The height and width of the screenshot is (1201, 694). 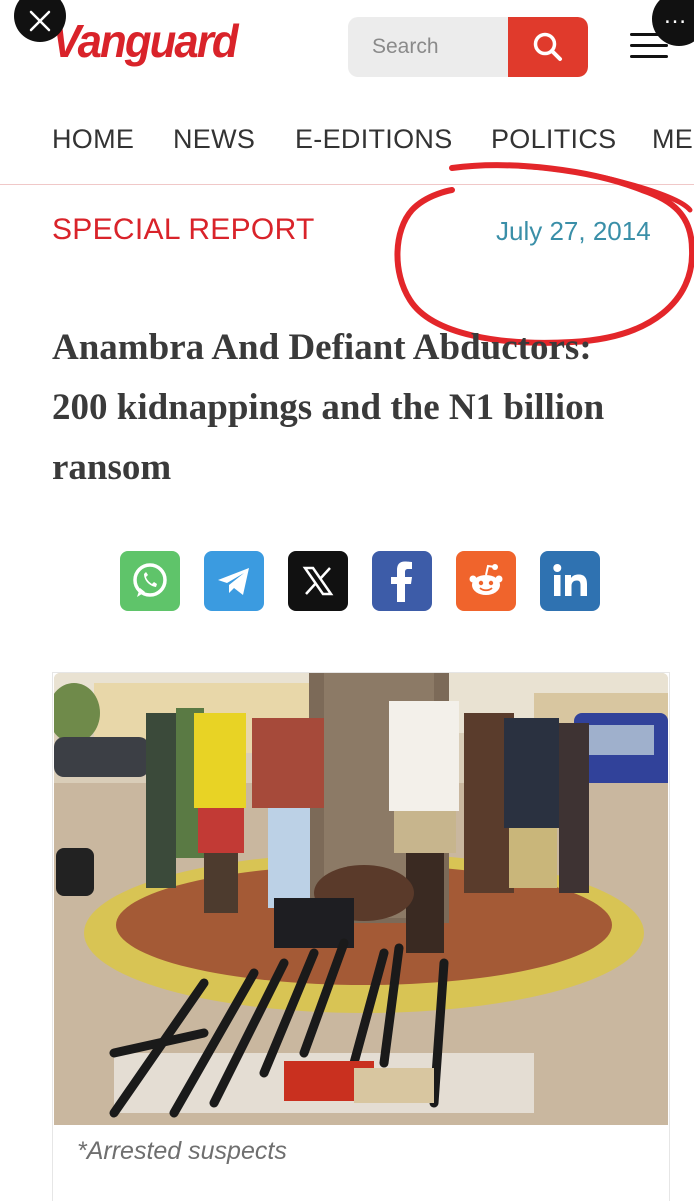 What do you see at coordinates (214, 139) in the screenshot?
I see `nav-item-news: NEWS` at bounding box center [214, 139].